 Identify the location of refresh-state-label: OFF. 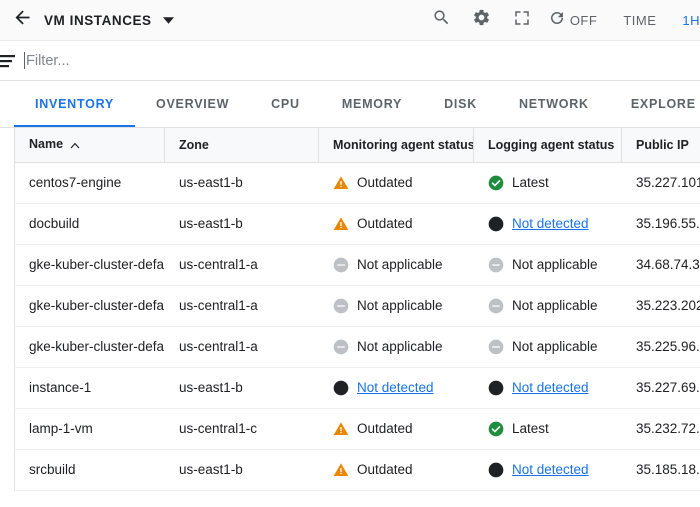
(583, 20).